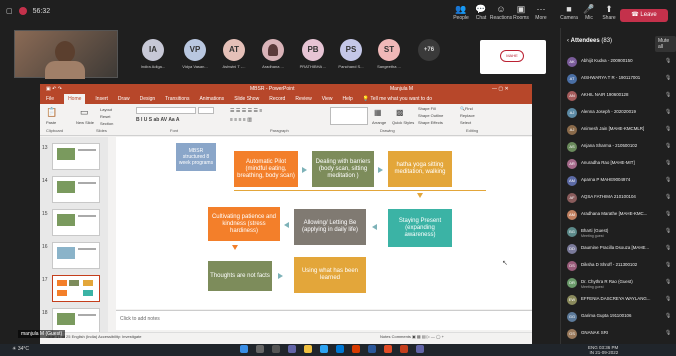 This screenshot has height=356, width=676. What do you see at coordinates (106, 123) in the screenshot?
I see `section-button: Section` at bounding box center [106, 123].